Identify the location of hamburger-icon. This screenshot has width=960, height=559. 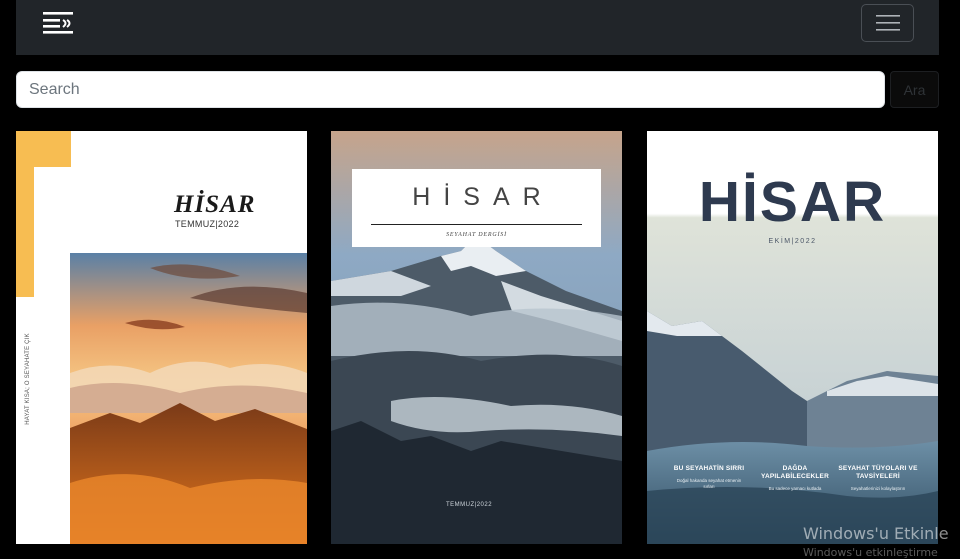
(887, 23).